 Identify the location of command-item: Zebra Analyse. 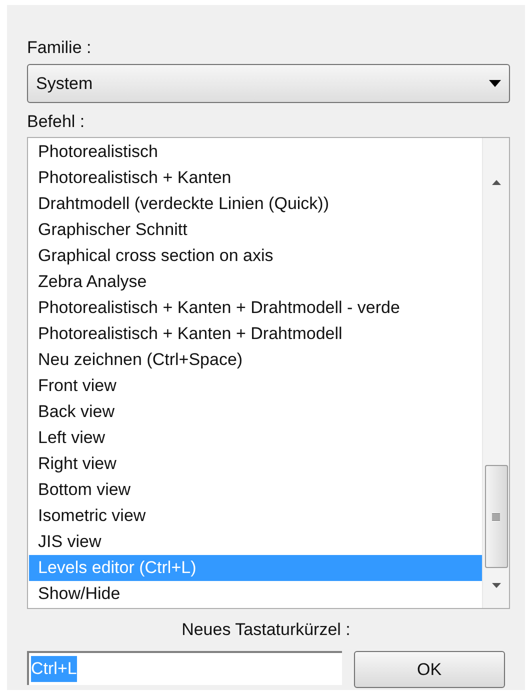
(255, 282).